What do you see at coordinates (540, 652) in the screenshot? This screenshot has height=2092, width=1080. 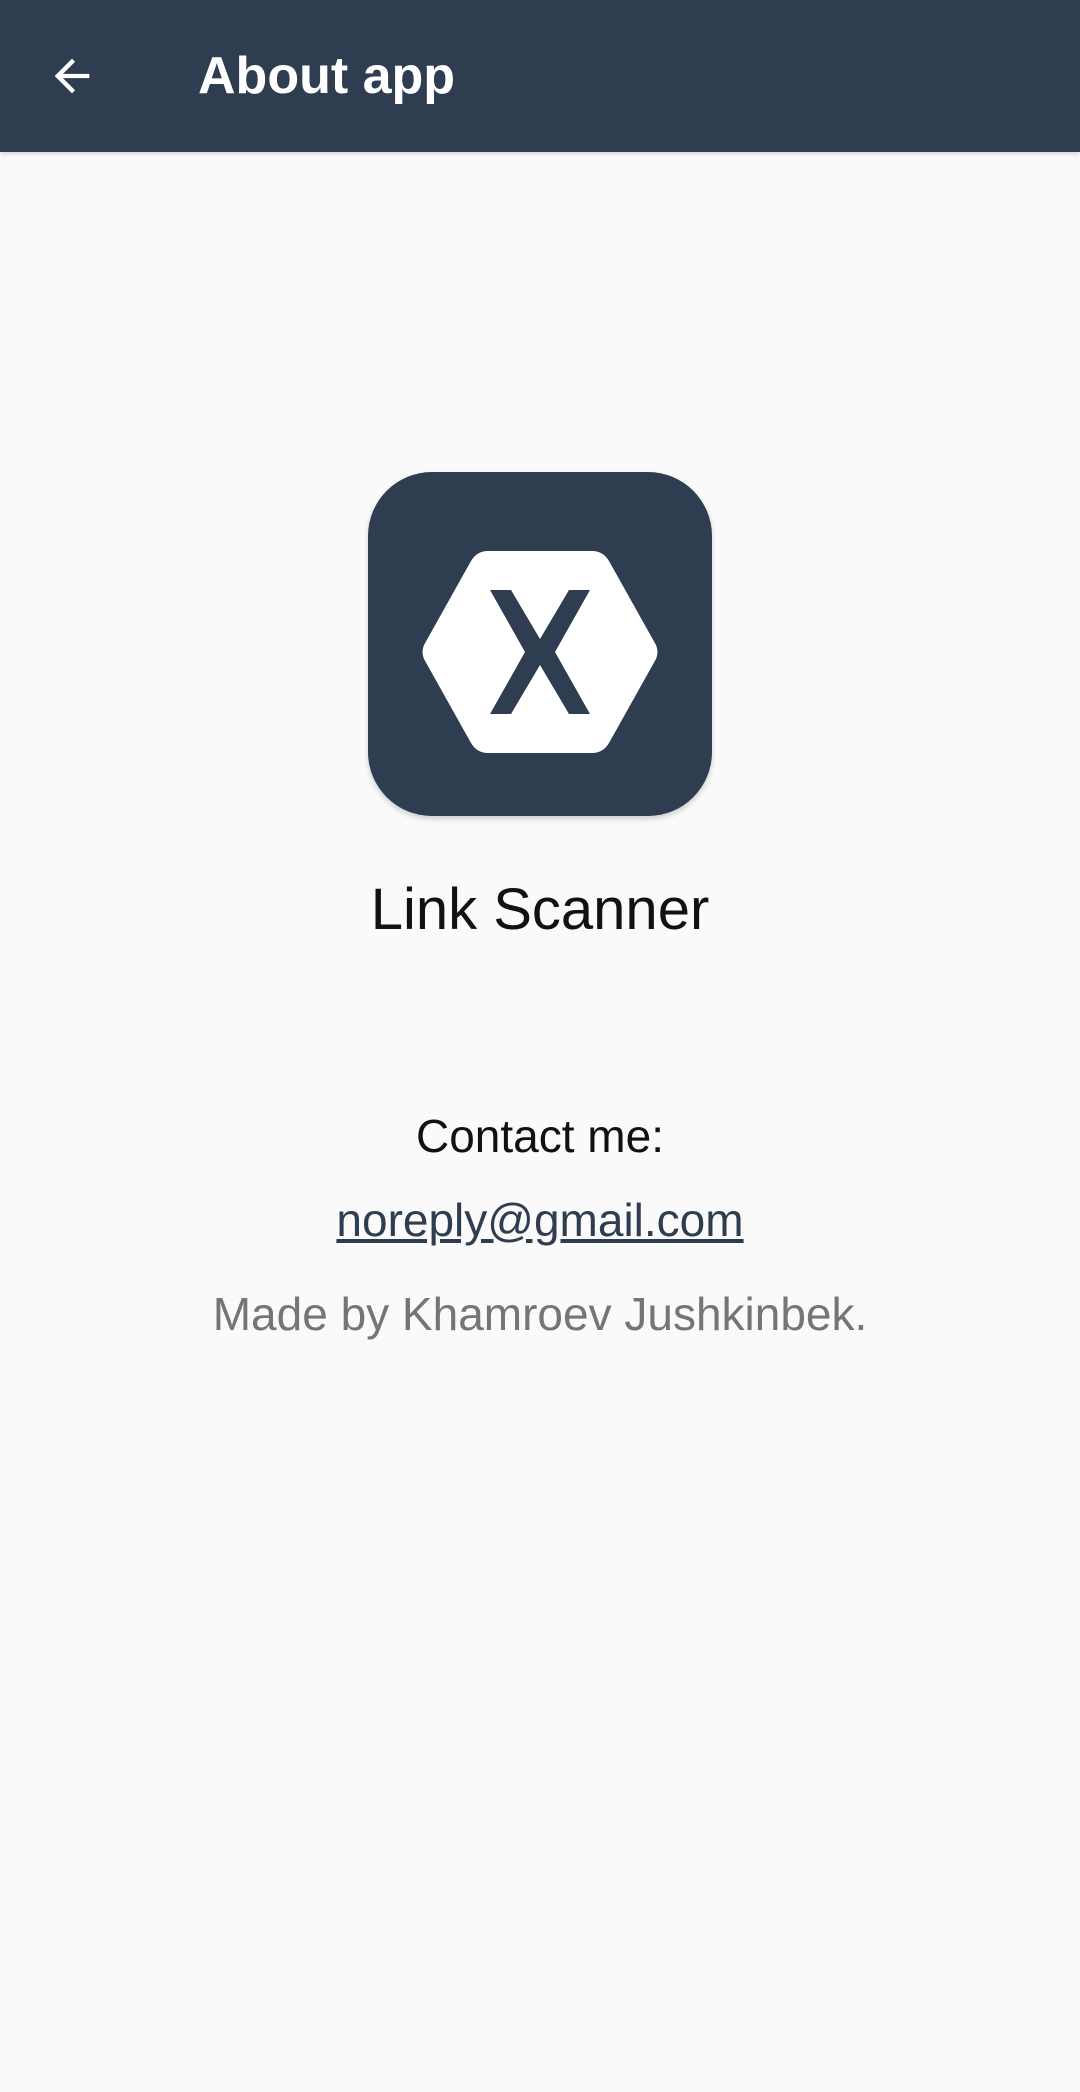 I see `xamarin-hexagon-x-icon` at bounding box center [540, 652].